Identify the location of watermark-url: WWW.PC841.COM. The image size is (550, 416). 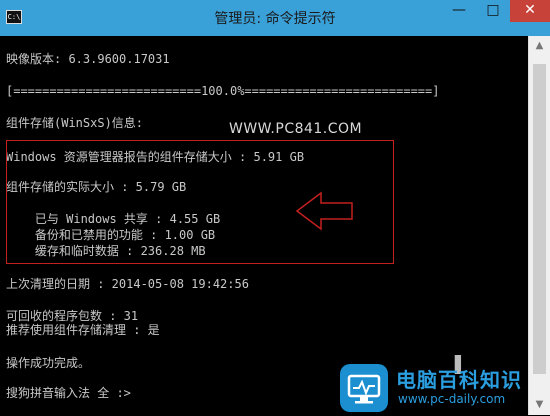
(296, 129).